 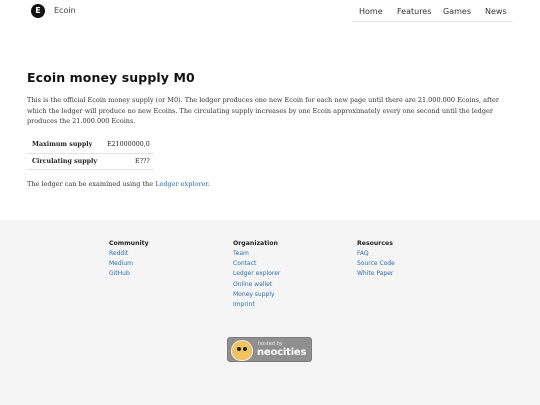 What do you see at coordinates (457, 11) in the screenshot?
I see `nav-games: Games` at bounding box center [457, 11].